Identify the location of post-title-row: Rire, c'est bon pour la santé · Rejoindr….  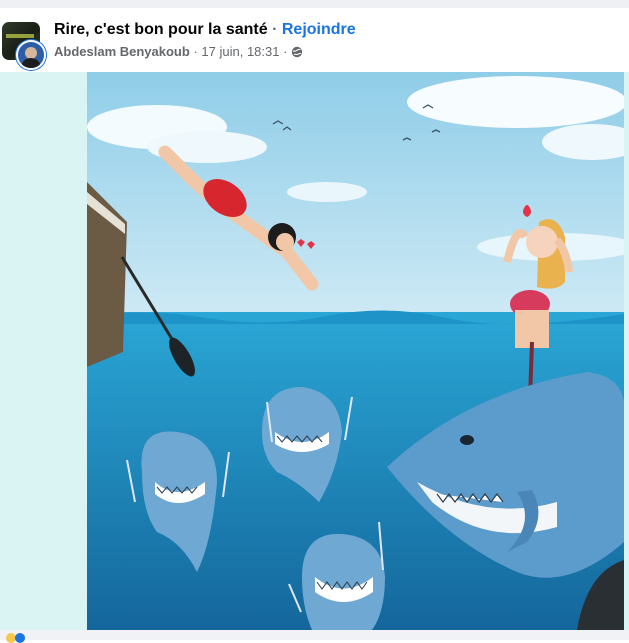
(205, 30).